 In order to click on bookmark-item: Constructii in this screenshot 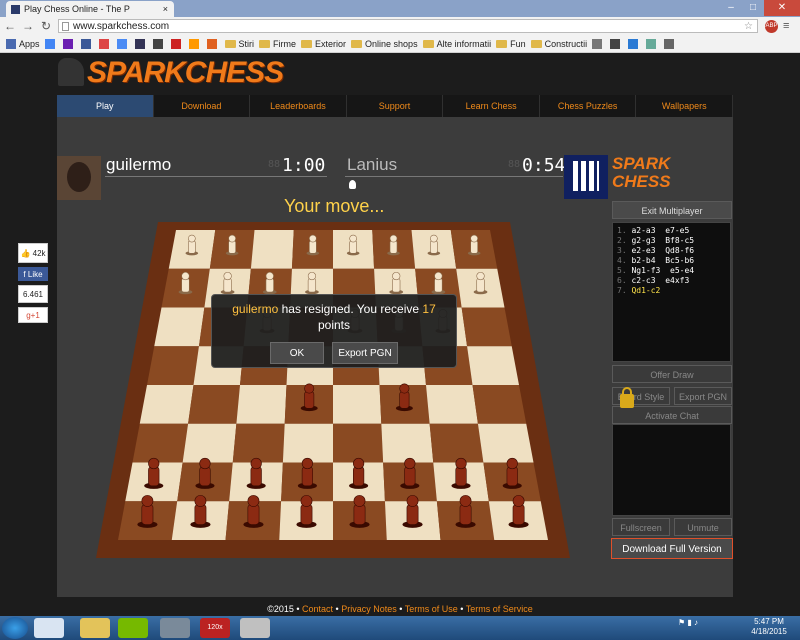, I will do `click(558, 44)`.